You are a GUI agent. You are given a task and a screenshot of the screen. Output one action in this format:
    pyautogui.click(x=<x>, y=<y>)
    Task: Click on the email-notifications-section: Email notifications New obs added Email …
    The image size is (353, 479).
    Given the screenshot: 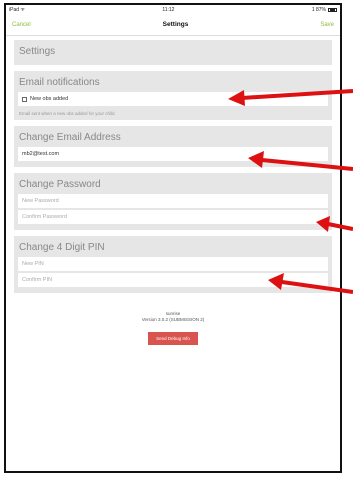 What is the action you would take?
    pyautogui.click(x=173, y=95)
    